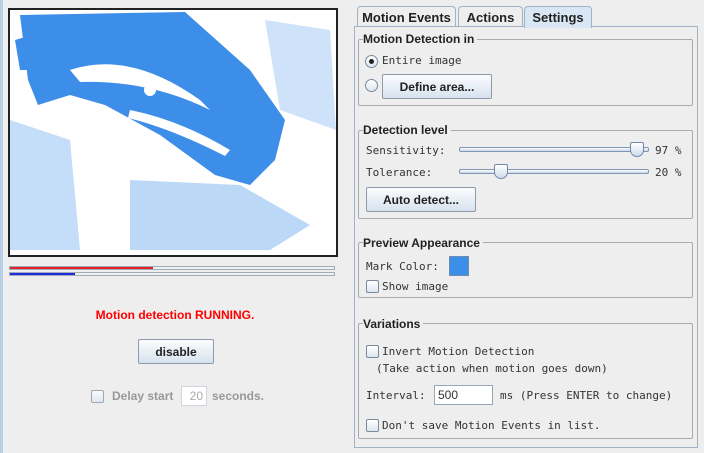 Image resolution: width=704 pixels, height=453 pixels. What do you see at coordinates (172, 268) in the screenshot?
I see `motion-level-meter` at bounding box center [172, 268].